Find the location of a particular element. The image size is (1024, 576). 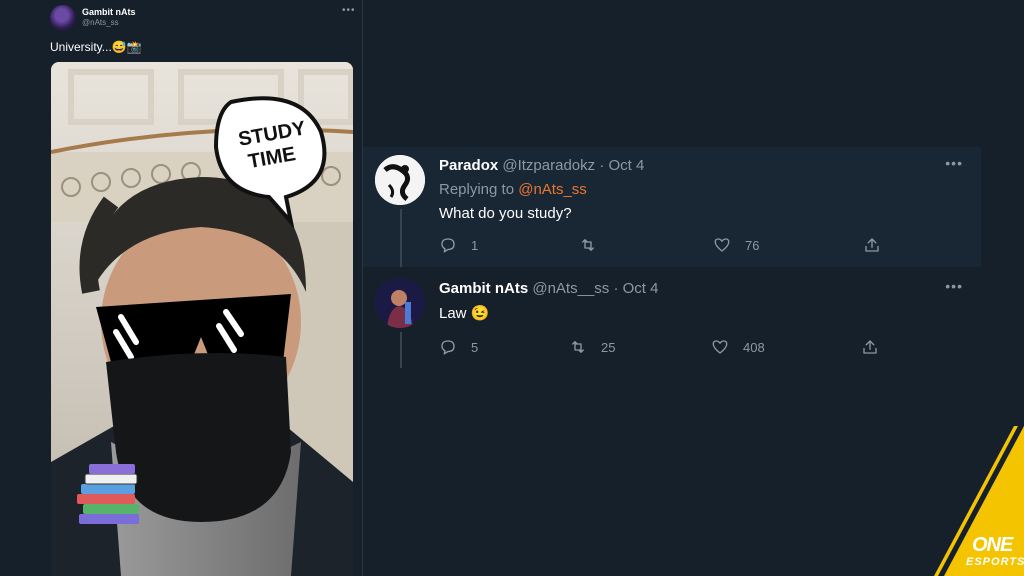

reply-handle: @Itzparadokz is located at coordinates (548, 165).